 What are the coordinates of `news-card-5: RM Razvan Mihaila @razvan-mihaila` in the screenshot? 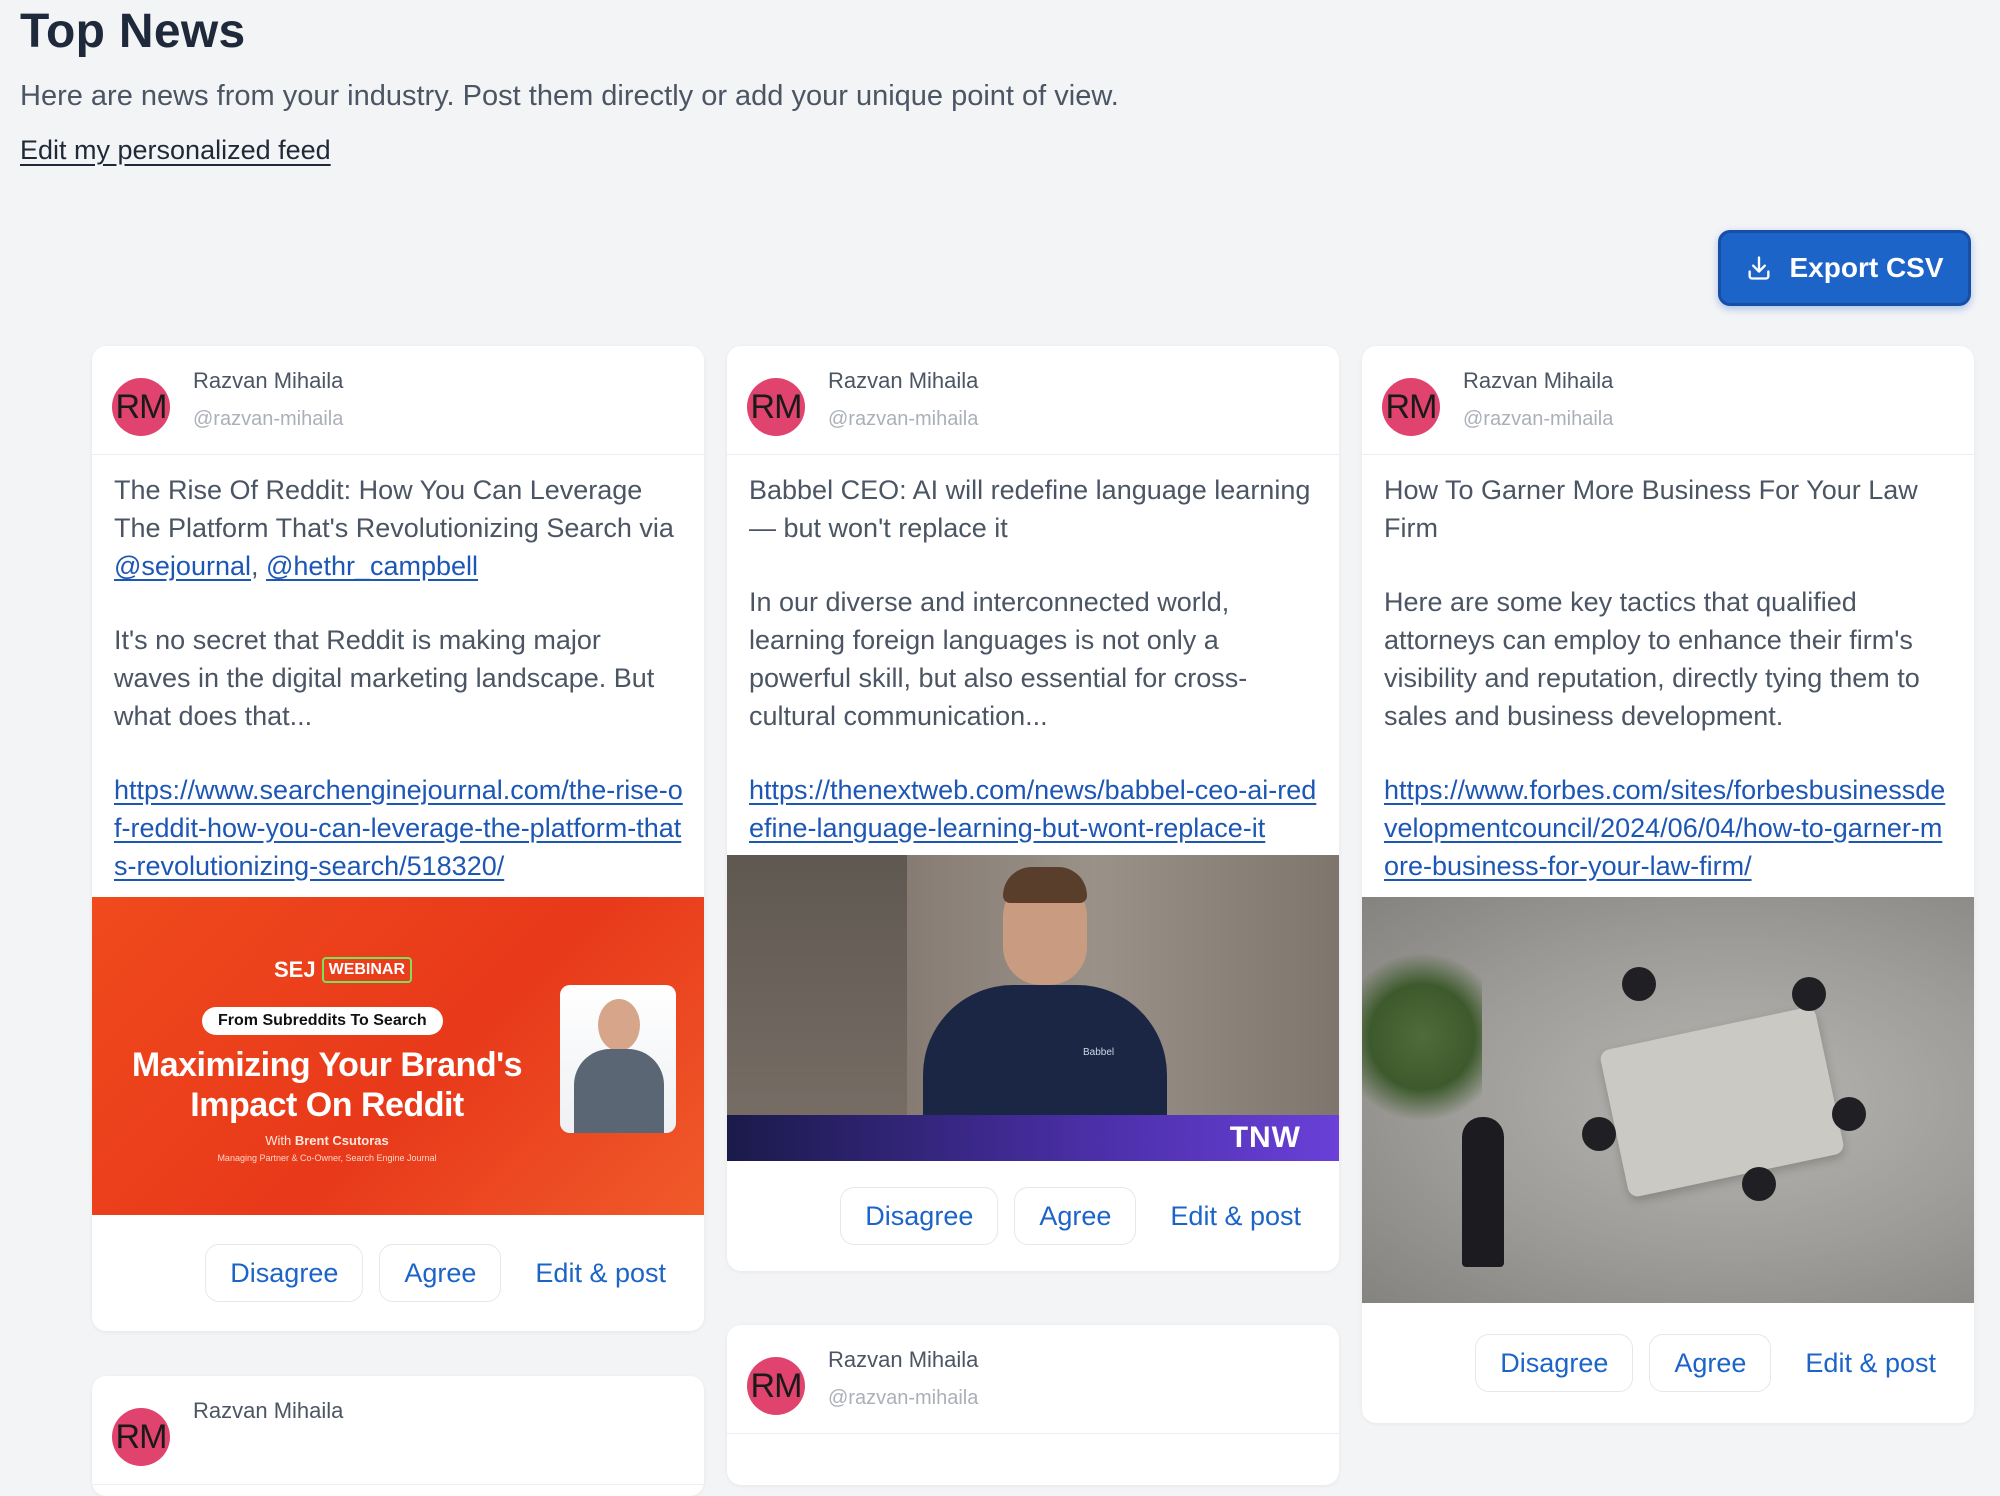 It's located at (1033, 1405).